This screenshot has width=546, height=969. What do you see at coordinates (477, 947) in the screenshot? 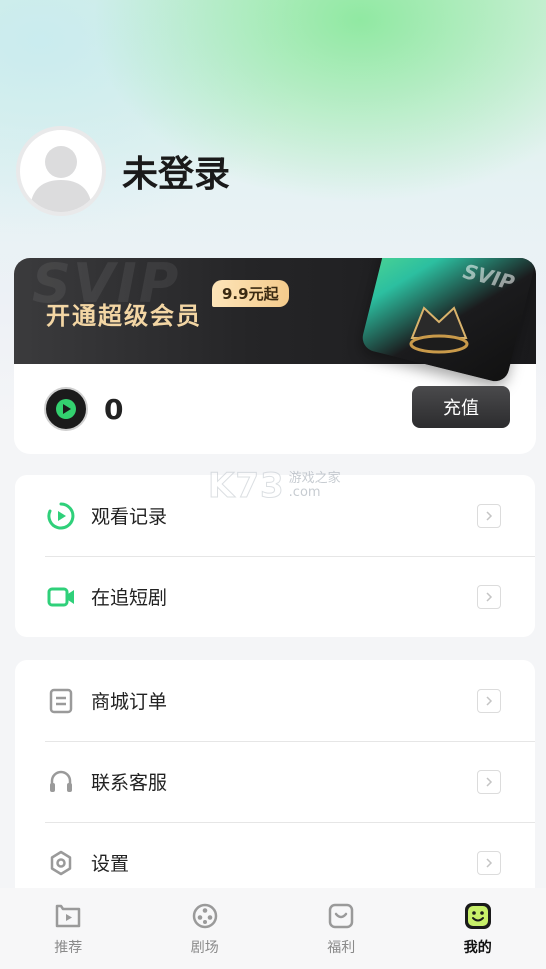
I see `tab-label: 我的` at bounding box center [477, 947].